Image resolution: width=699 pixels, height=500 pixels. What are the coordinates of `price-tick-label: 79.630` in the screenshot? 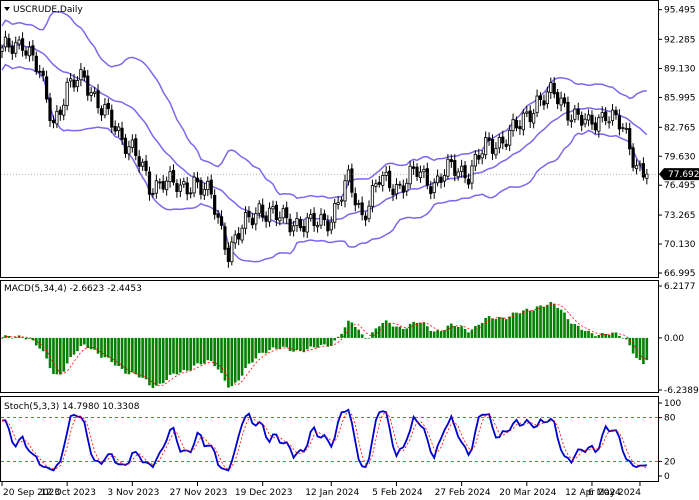 It's located at (680, 157).